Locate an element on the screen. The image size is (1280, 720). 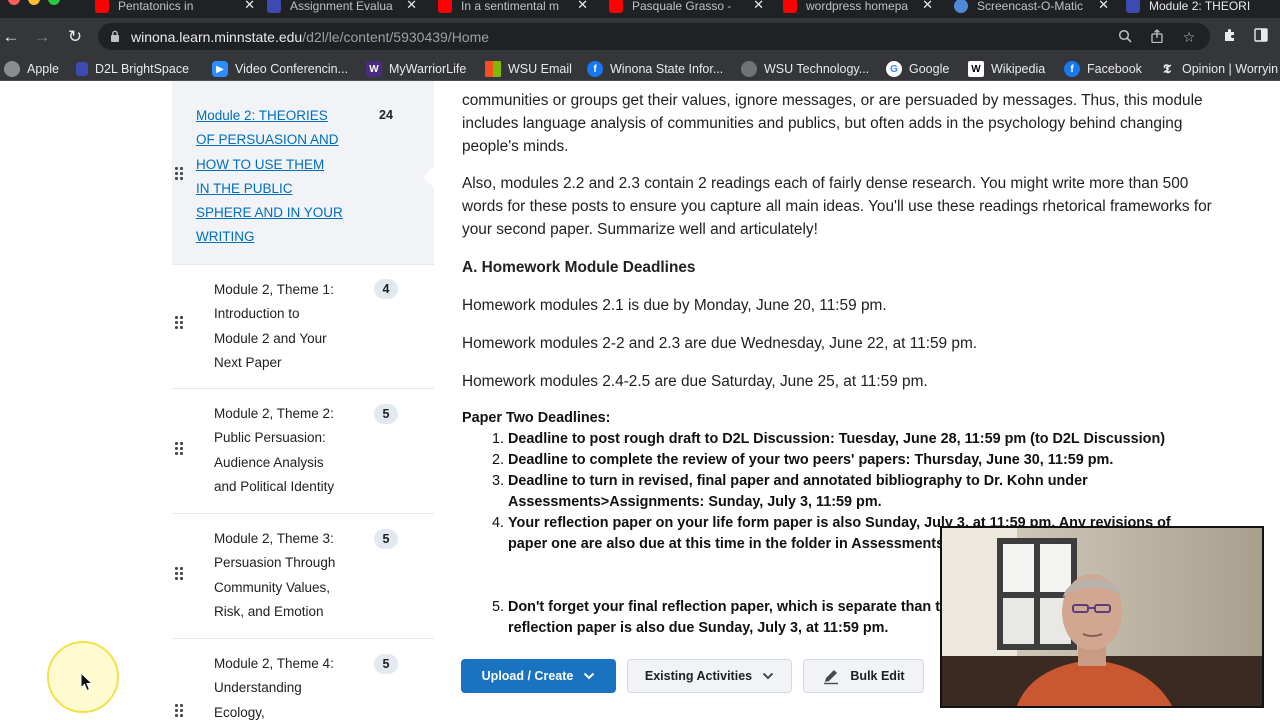
label-line: Module 2, Theme 3: is located at coordinates (274, 538).